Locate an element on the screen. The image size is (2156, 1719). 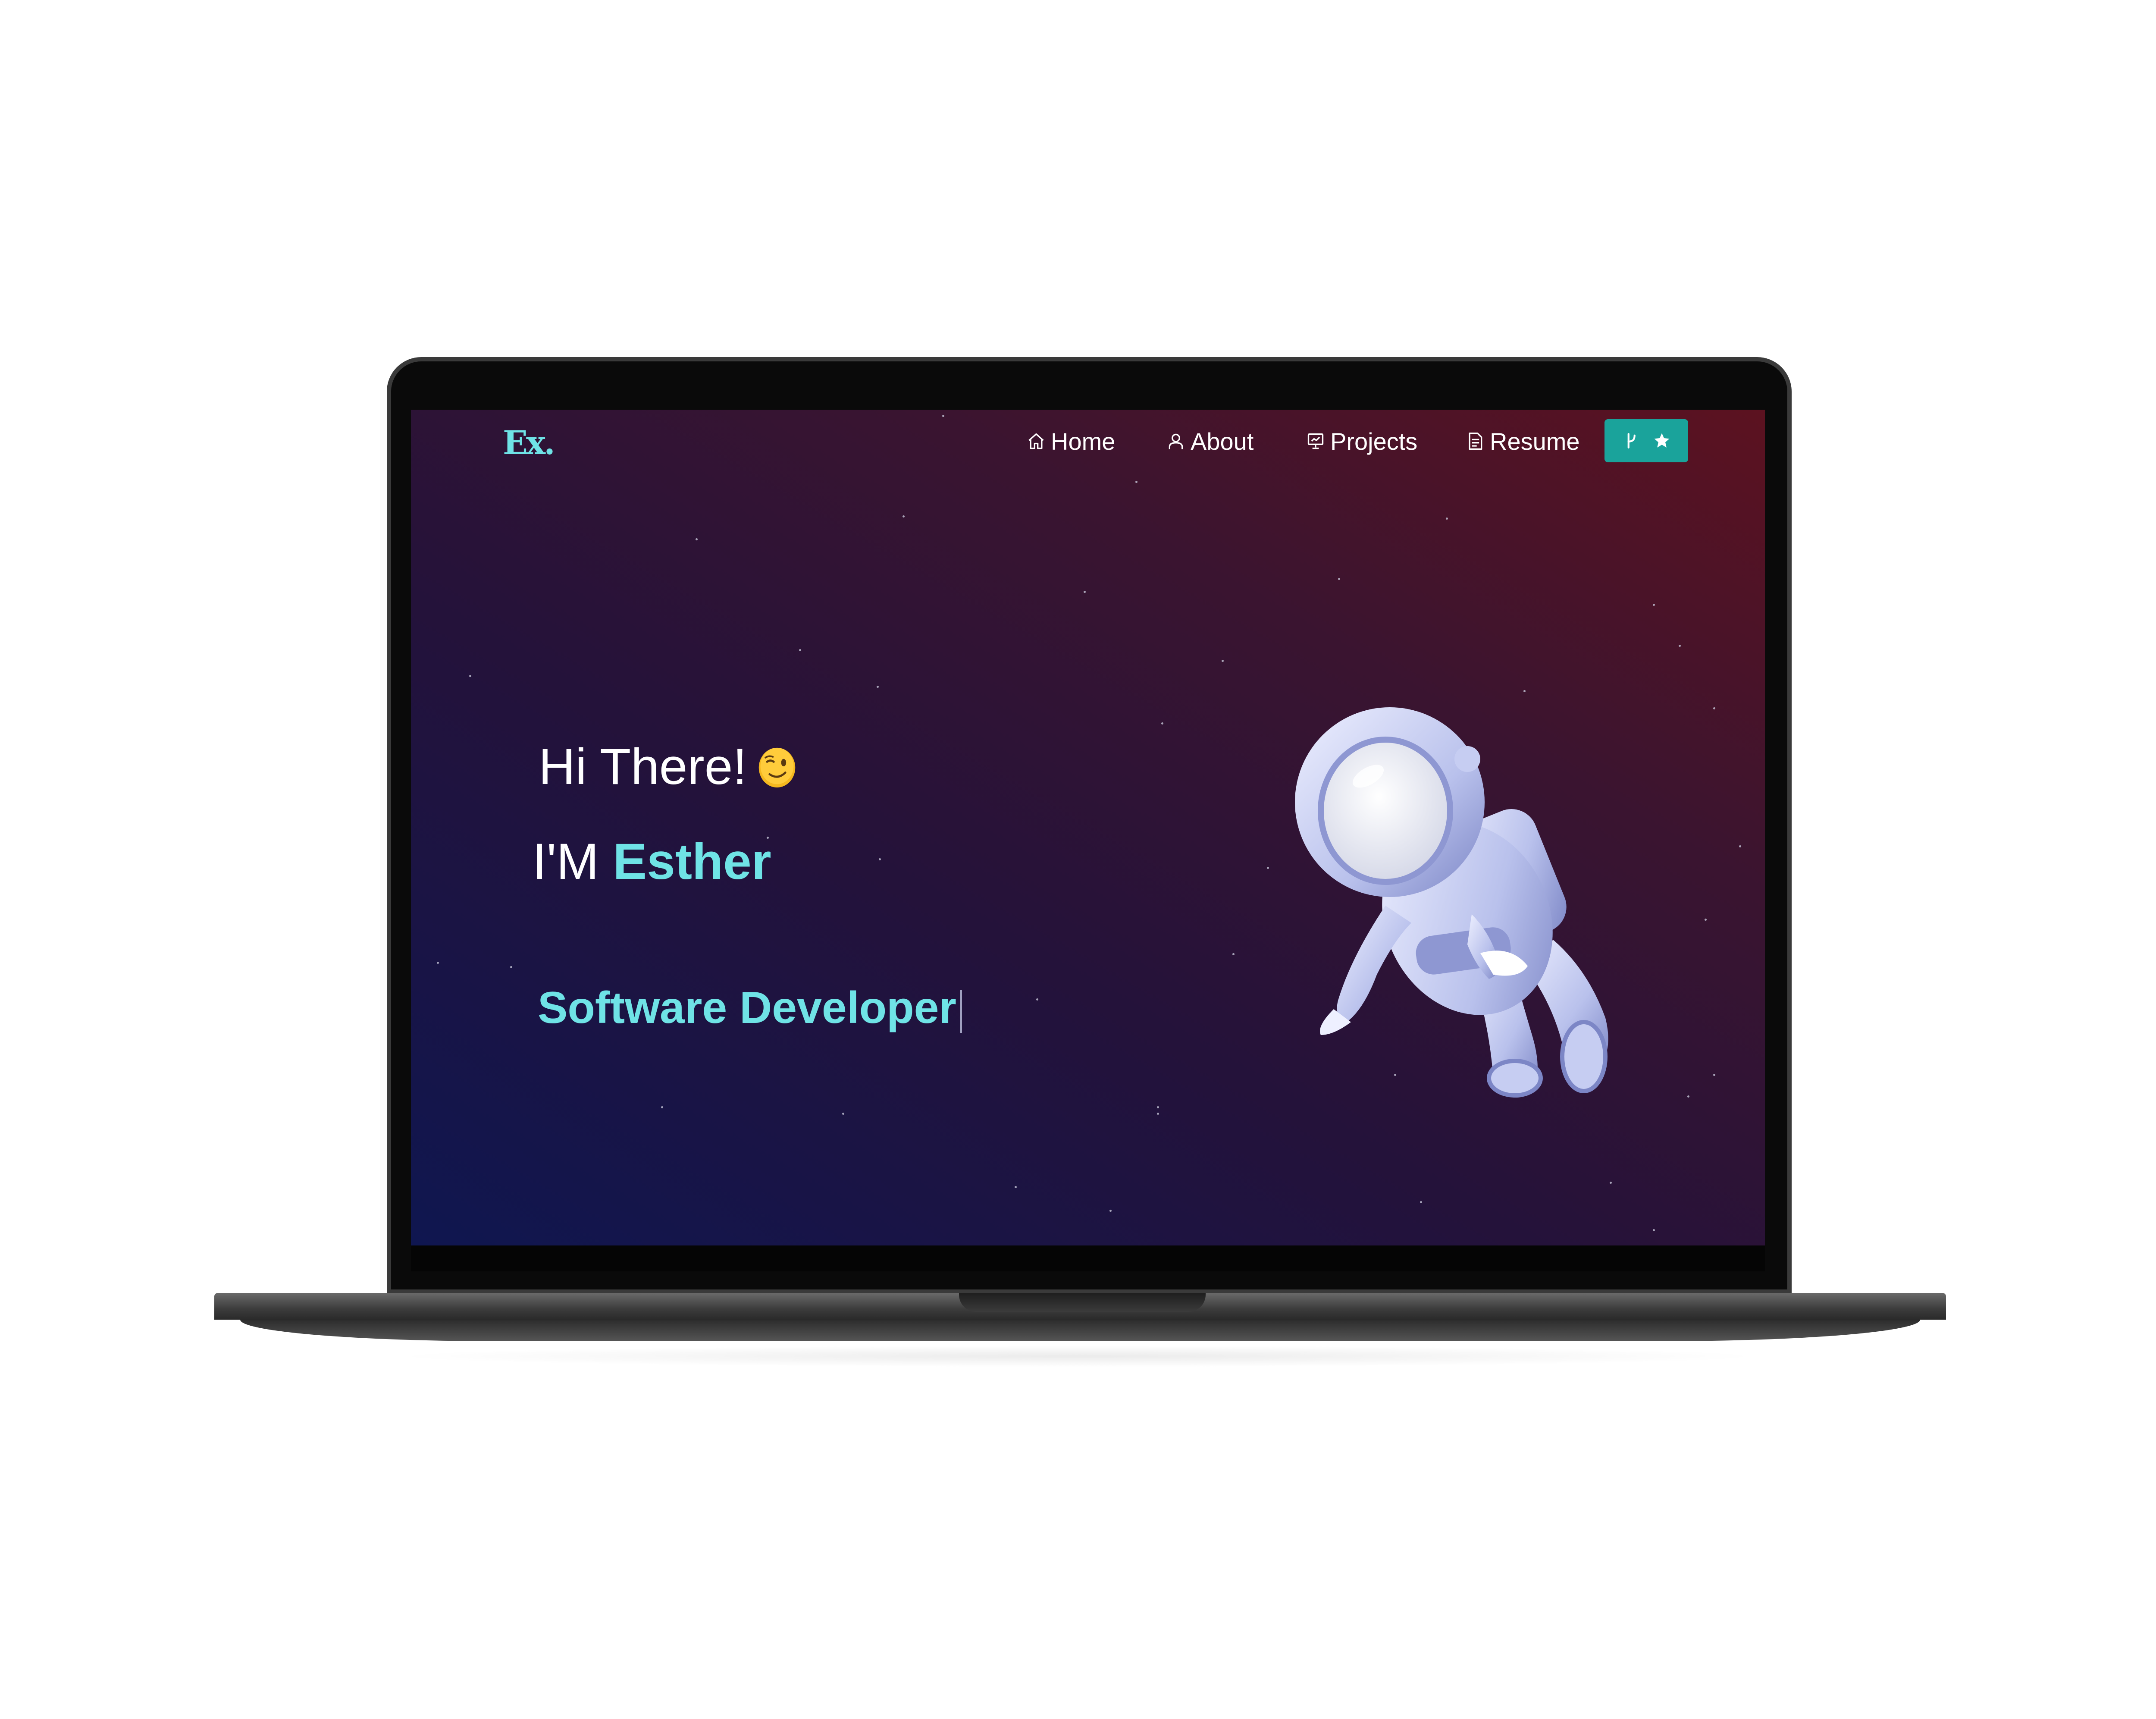
typing-cursor is located at coordinates (961, 1011).